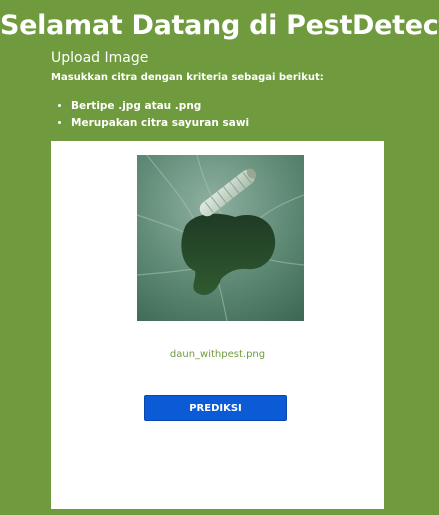 The height and width of the screenshot is (515, 439). I want to click on uploaded-image-preview, so click(220, 238).